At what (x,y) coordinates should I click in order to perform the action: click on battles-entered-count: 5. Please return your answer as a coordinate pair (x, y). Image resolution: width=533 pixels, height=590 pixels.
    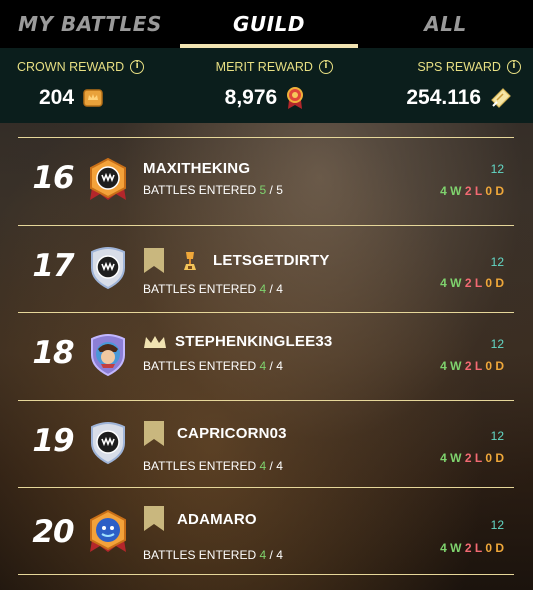
    Looking at the image, I should click on (263, 190).